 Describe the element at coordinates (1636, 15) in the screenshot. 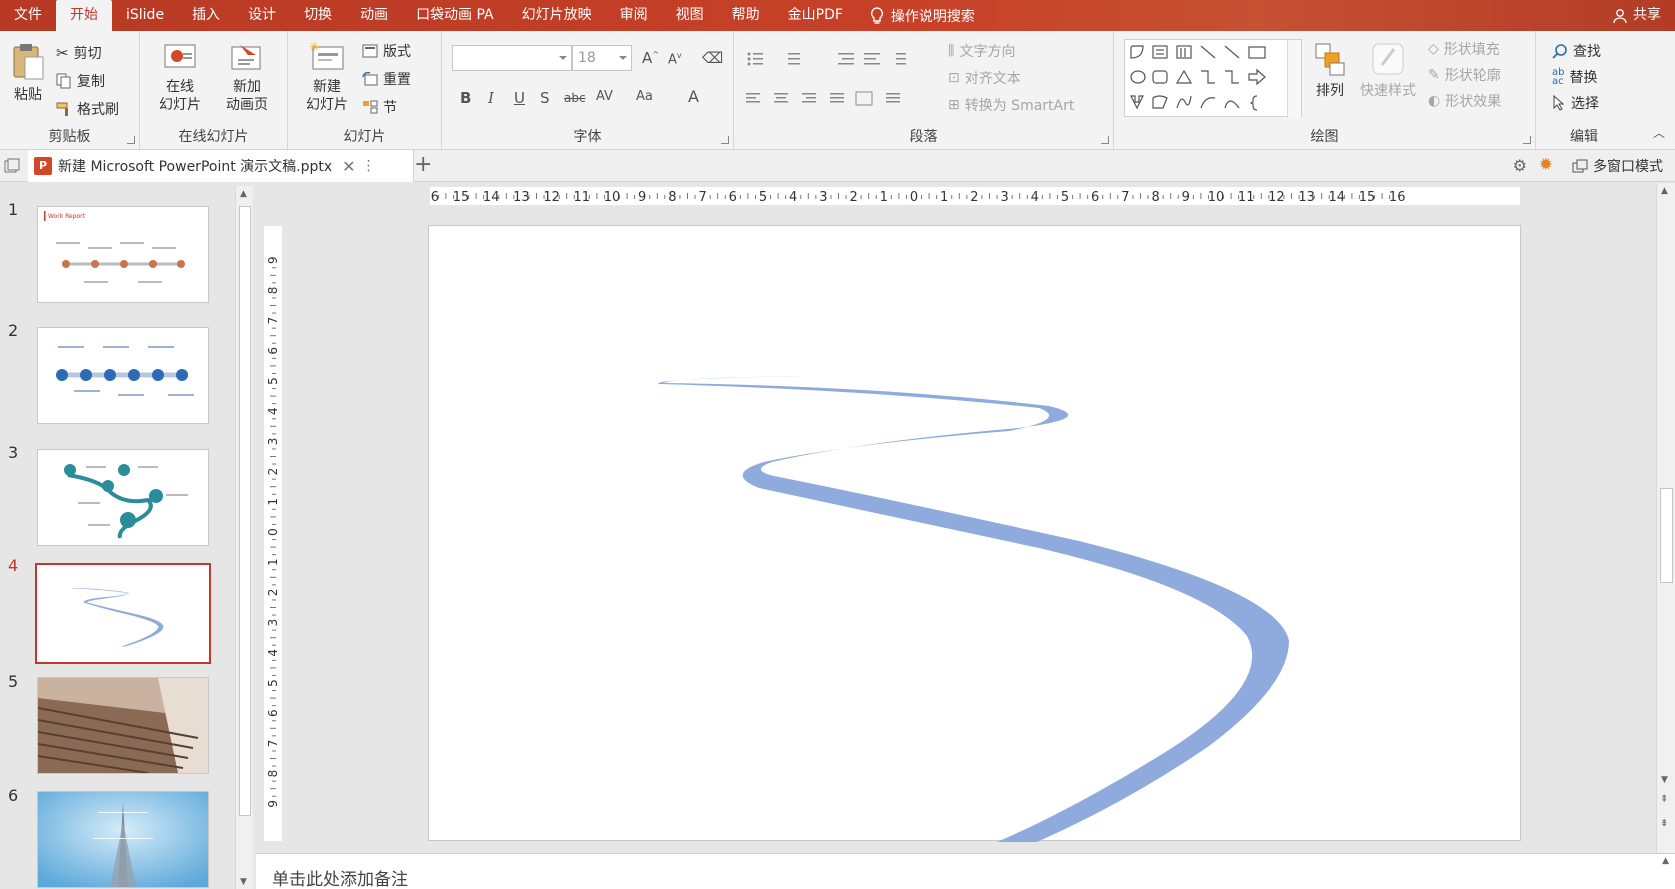

I see `share-button: 共享` at that location.